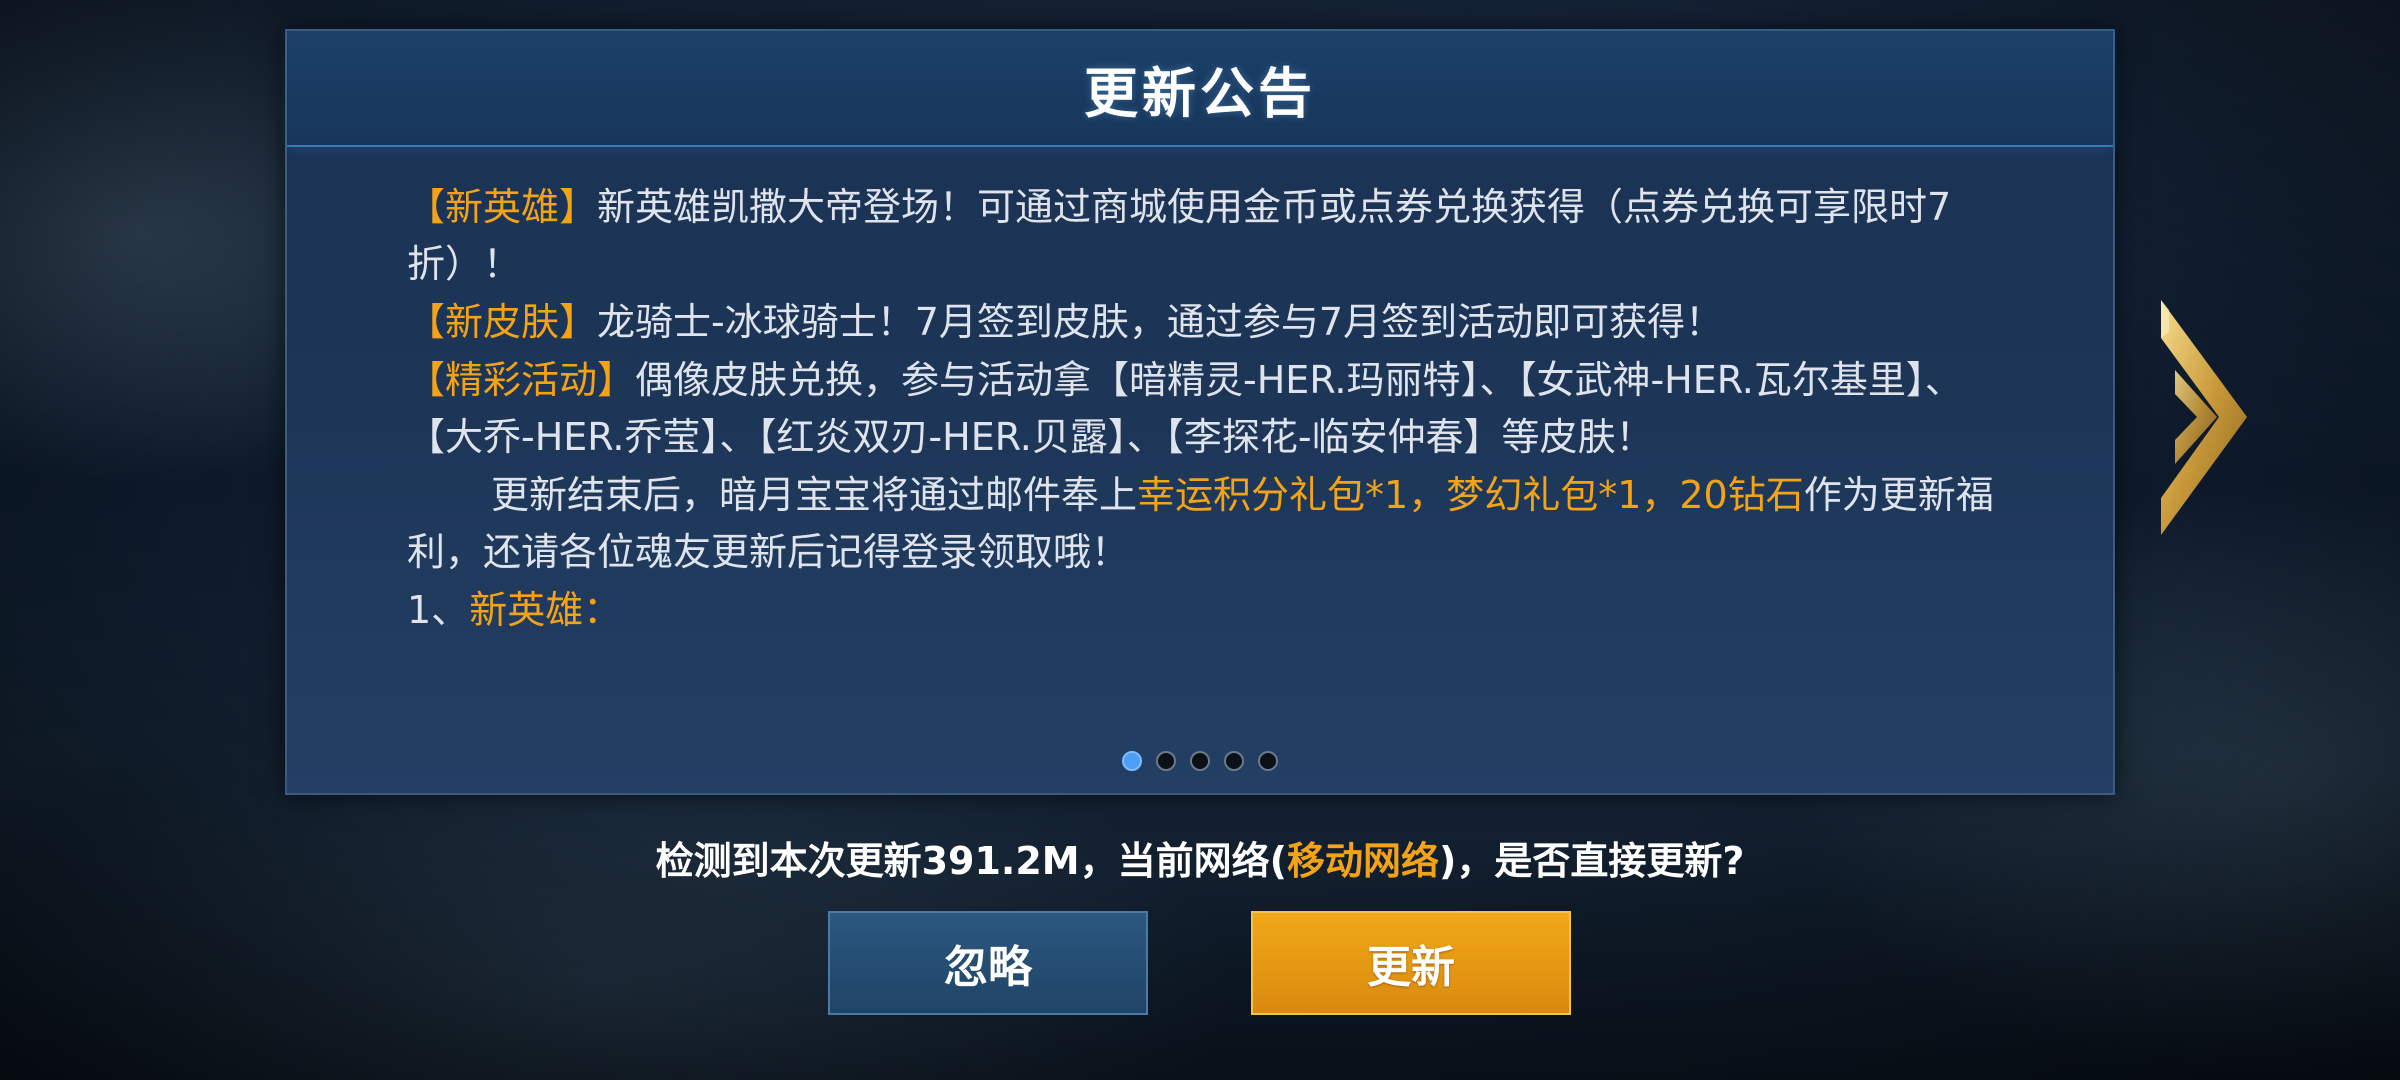 This screenshot has width=2400, height=1080. What do you see at coordinates (814, 495) in the screenshot?
I see `rewards-text-before: 更新结束后，暗月宝宝将通过邮件奉上` at bounding box center [814, 495].